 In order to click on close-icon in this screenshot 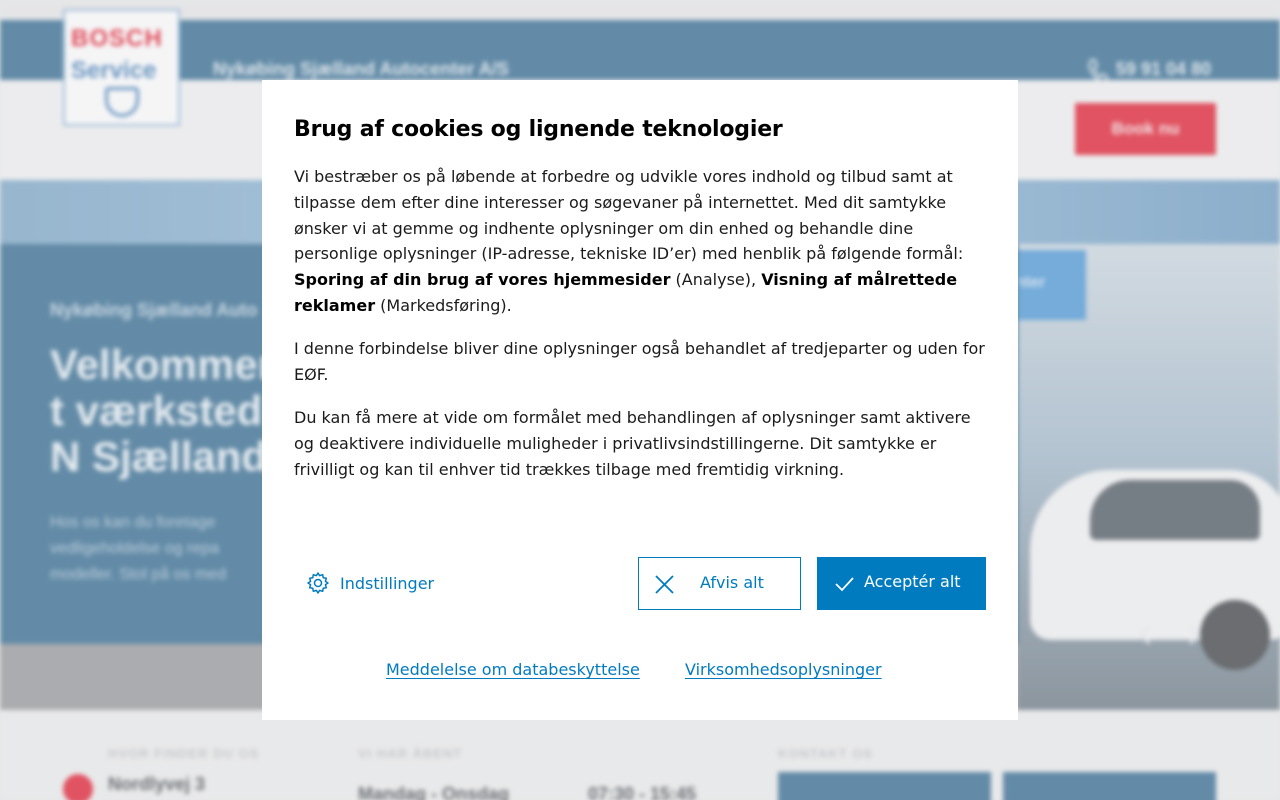, I will do `click(664, 584)`.